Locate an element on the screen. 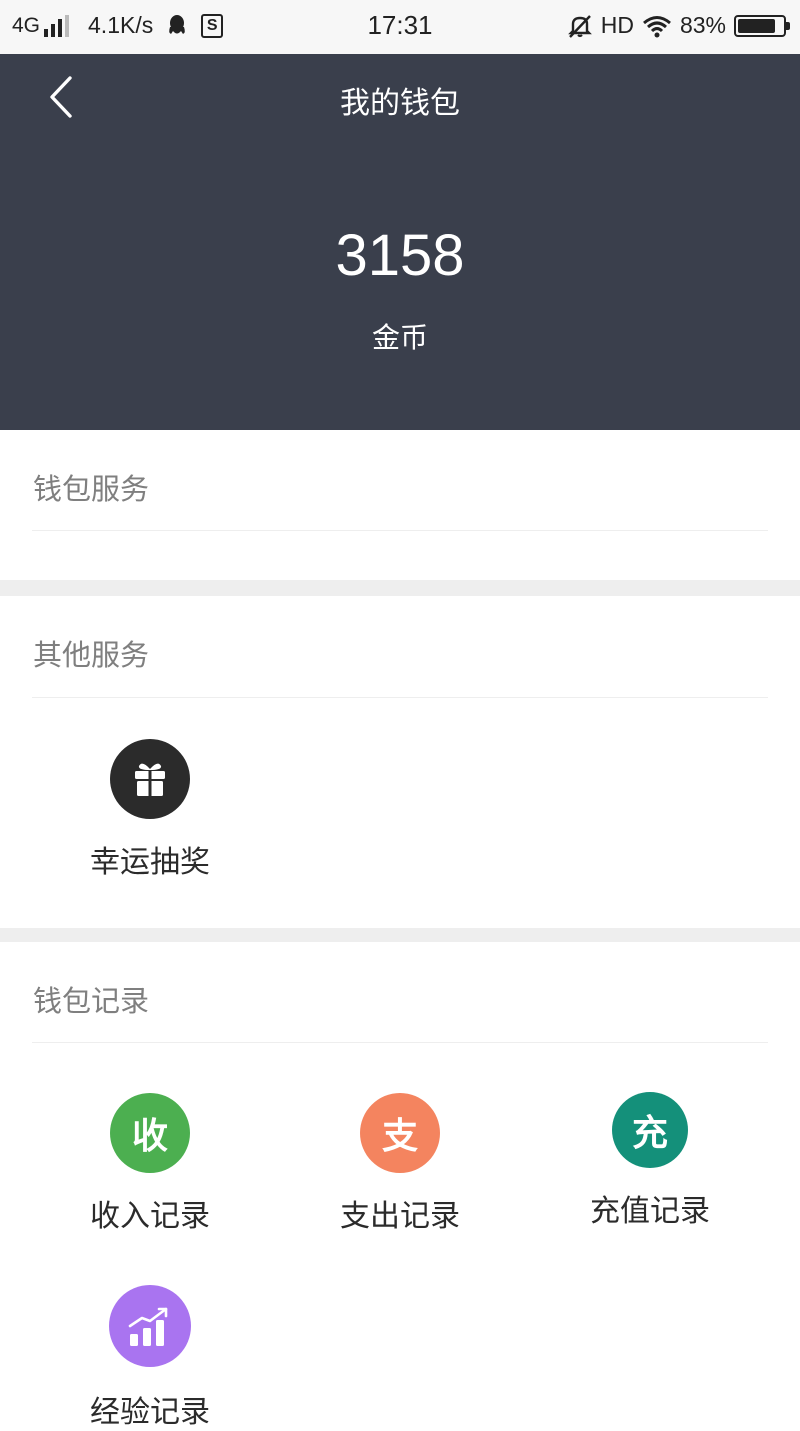 This screenshot has height=1431, width=800. income-record-button: 收 收入记录 is located at coordinates (150, 1164).